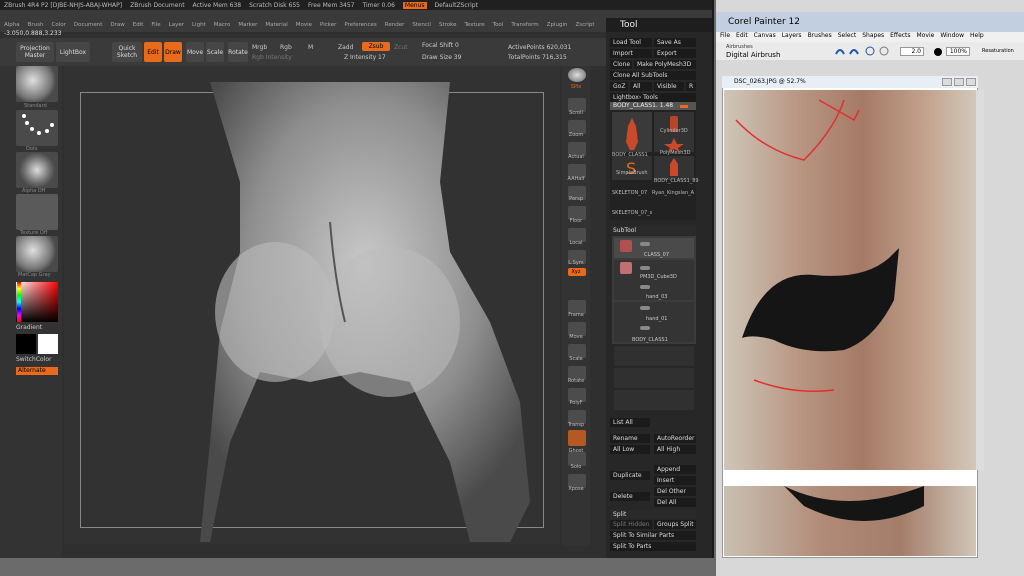 The width and height of the screenshot is (1024, 576). Describe the element at coordinates (37, 371) in the screenshot. I see `alternate-button: Alternate` at that location.